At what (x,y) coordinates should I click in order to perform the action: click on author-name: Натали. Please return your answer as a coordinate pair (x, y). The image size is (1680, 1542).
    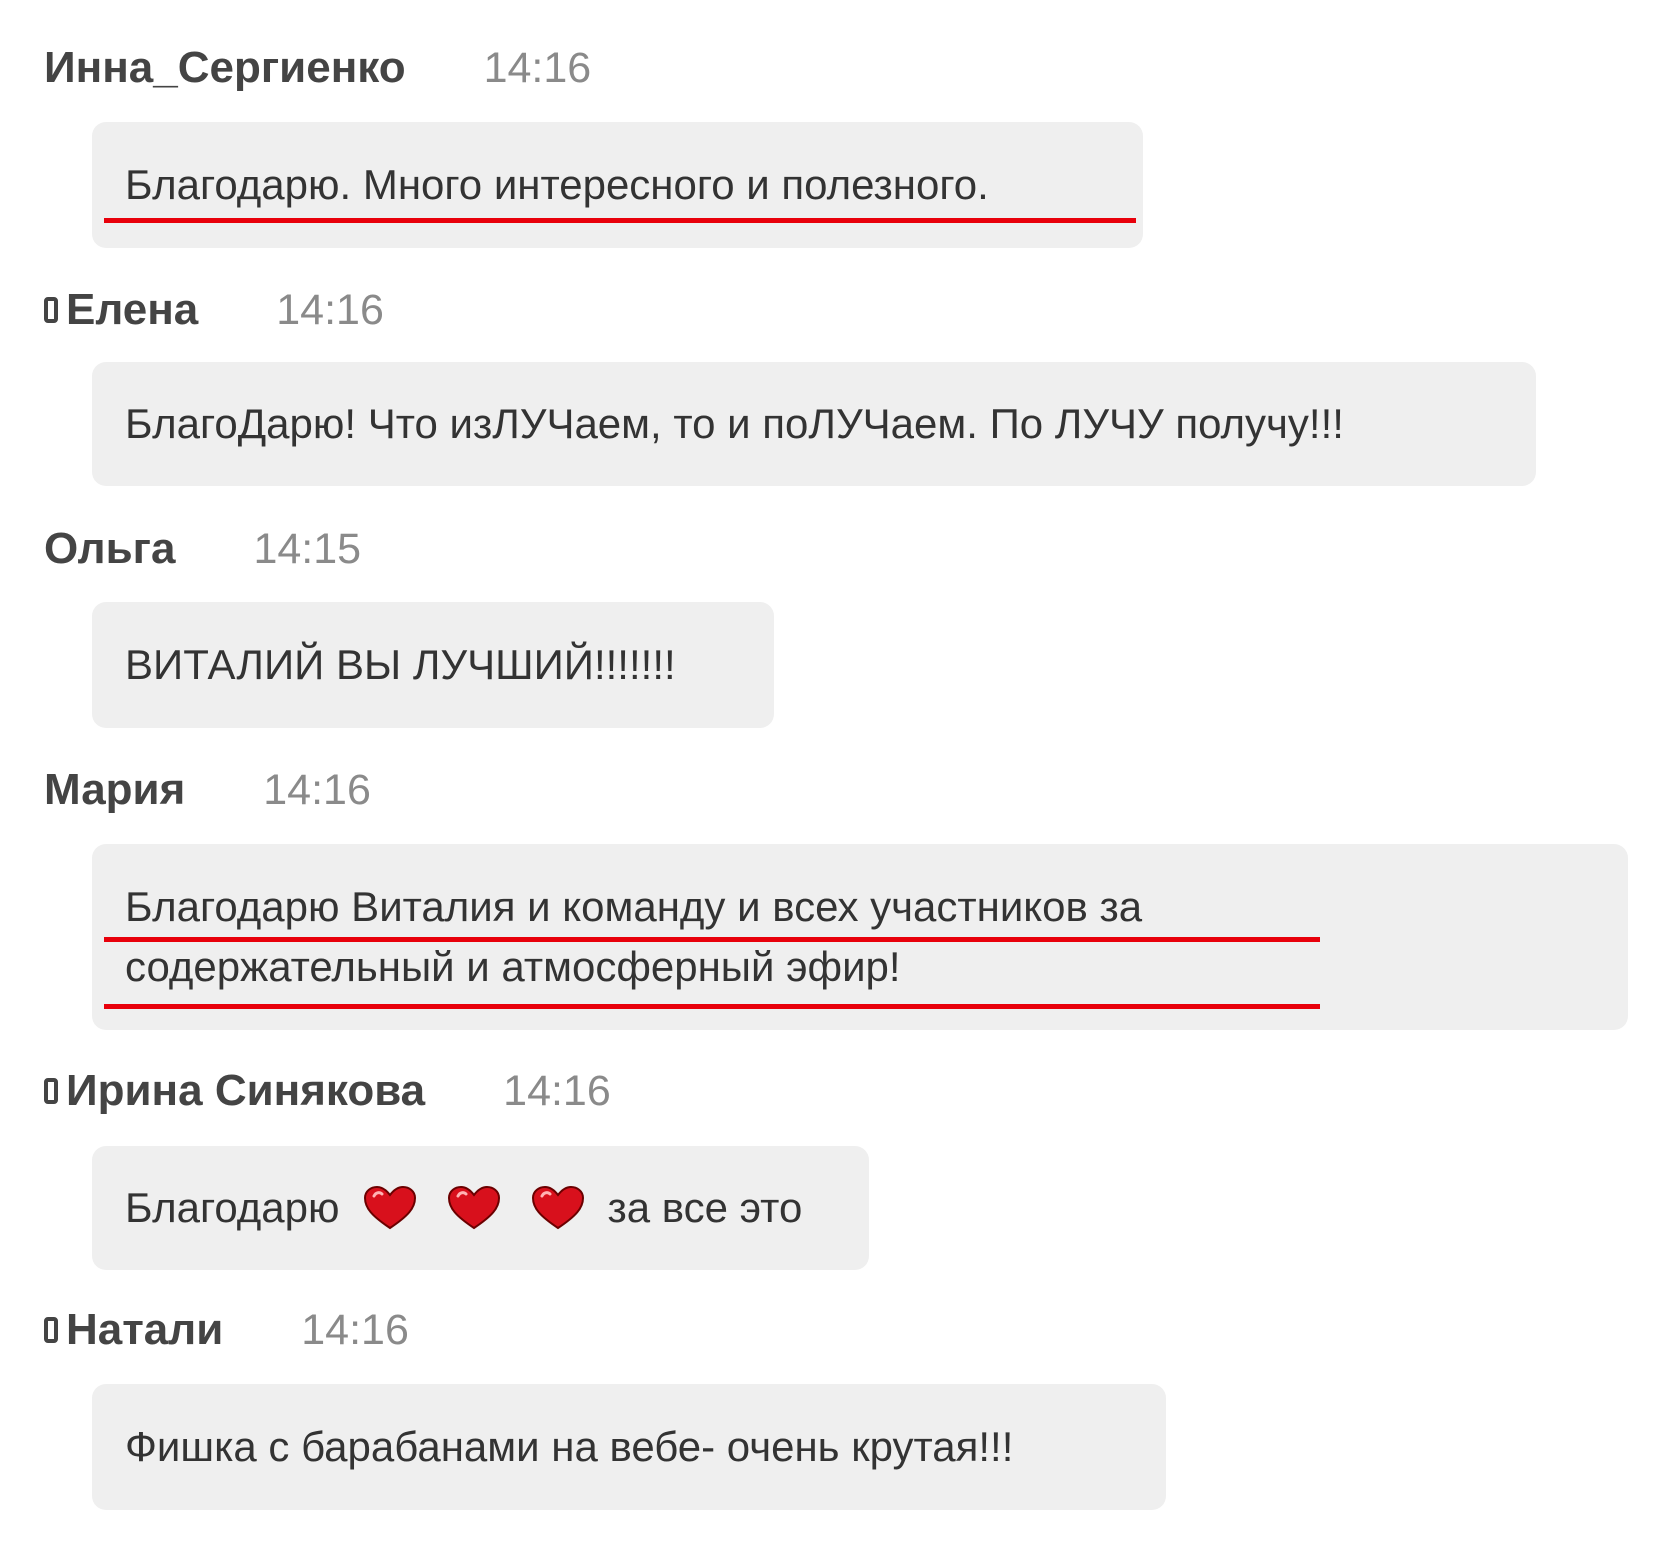
    Looking at the image, I should click on (144, 1330).